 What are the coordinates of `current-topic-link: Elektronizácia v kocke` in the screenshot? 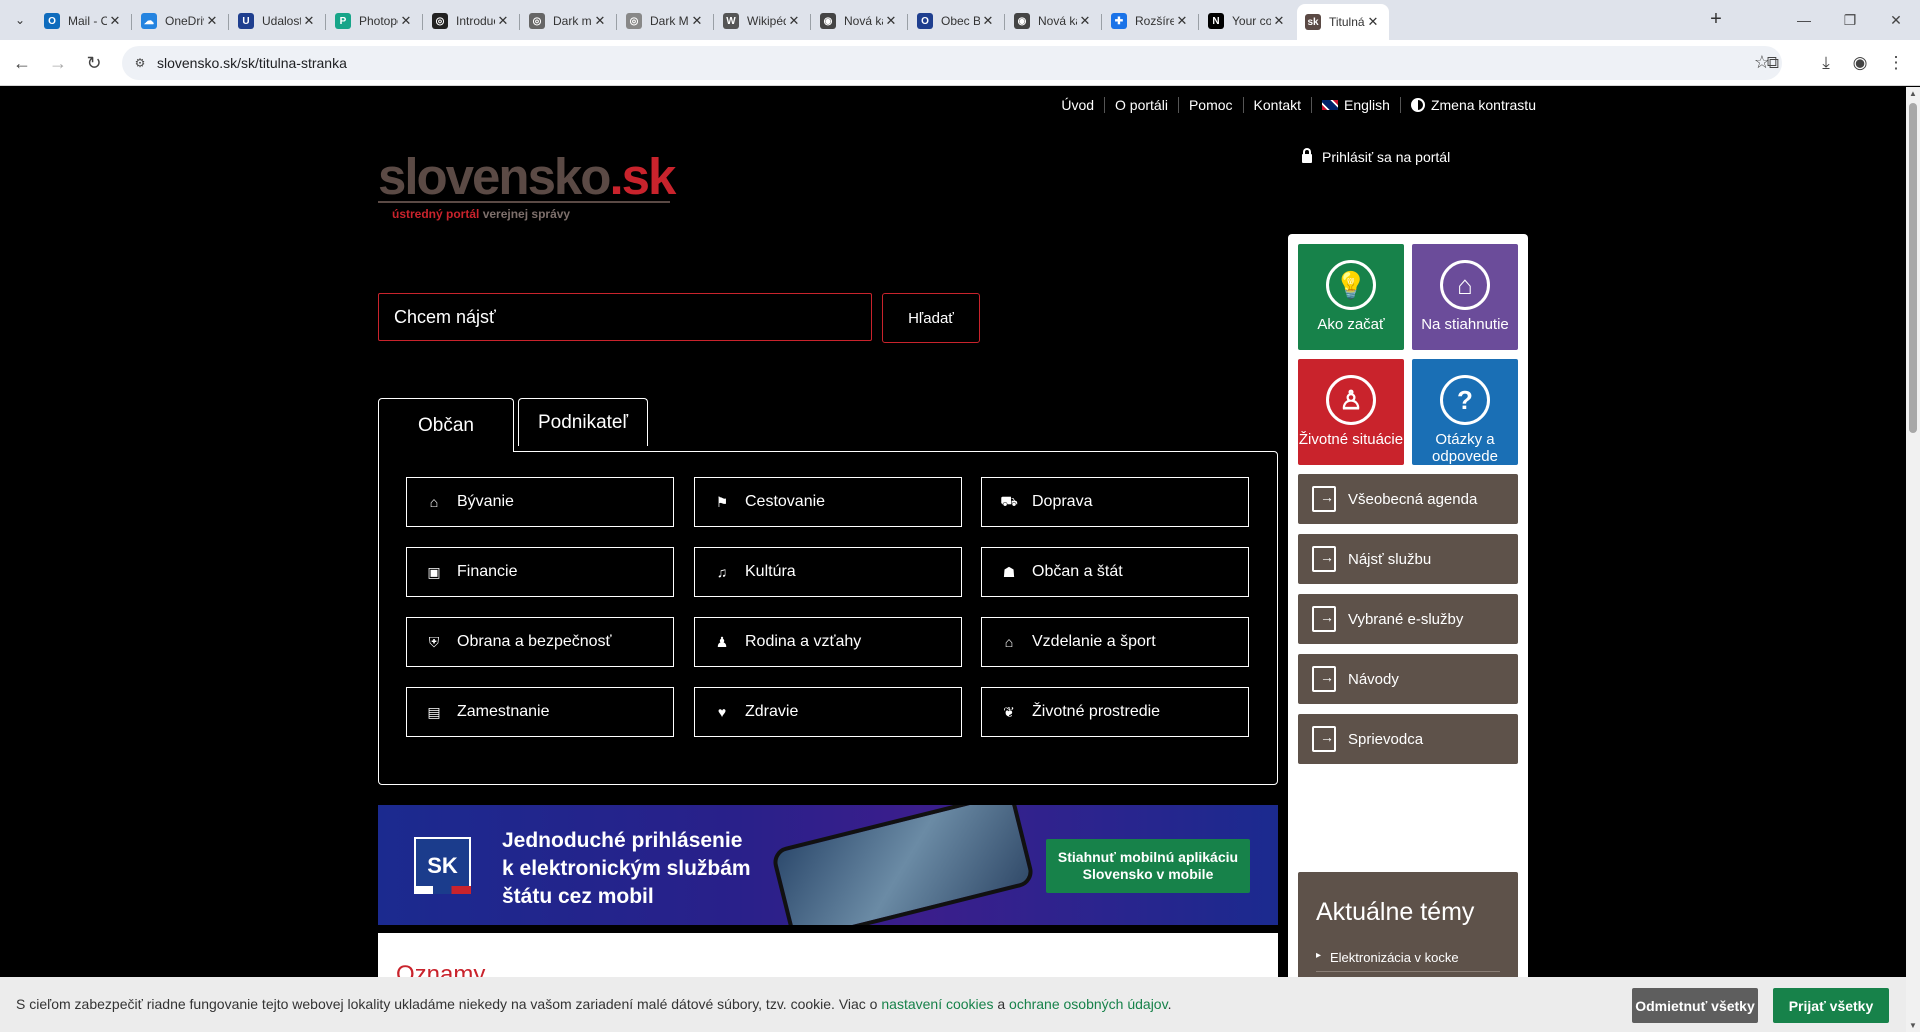 It's located at (1408, 961).